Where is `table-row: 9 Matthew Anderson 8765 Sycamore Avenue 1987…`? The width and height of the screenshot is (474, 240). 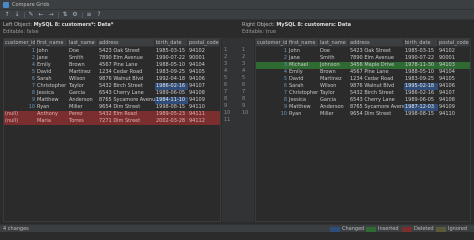
table-row: 9 Matthew Anderson 8765 Sycamore Avenue 1987… is located at coordinates (363, 107).